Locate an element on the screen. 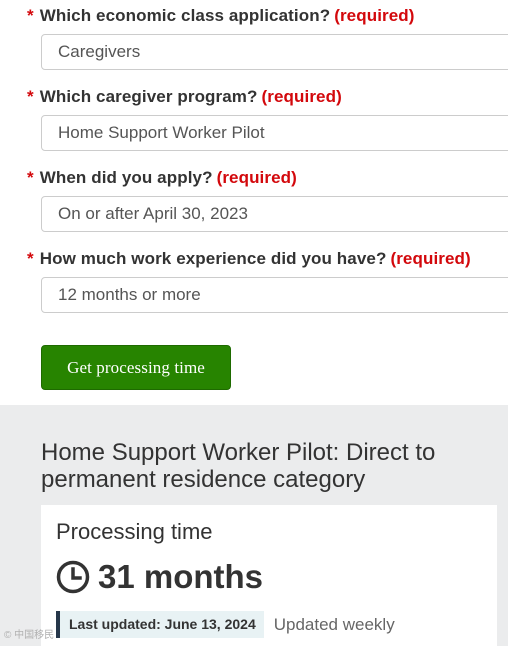  processing-time-value-row: 31 months is located at coordinates (159, 577).